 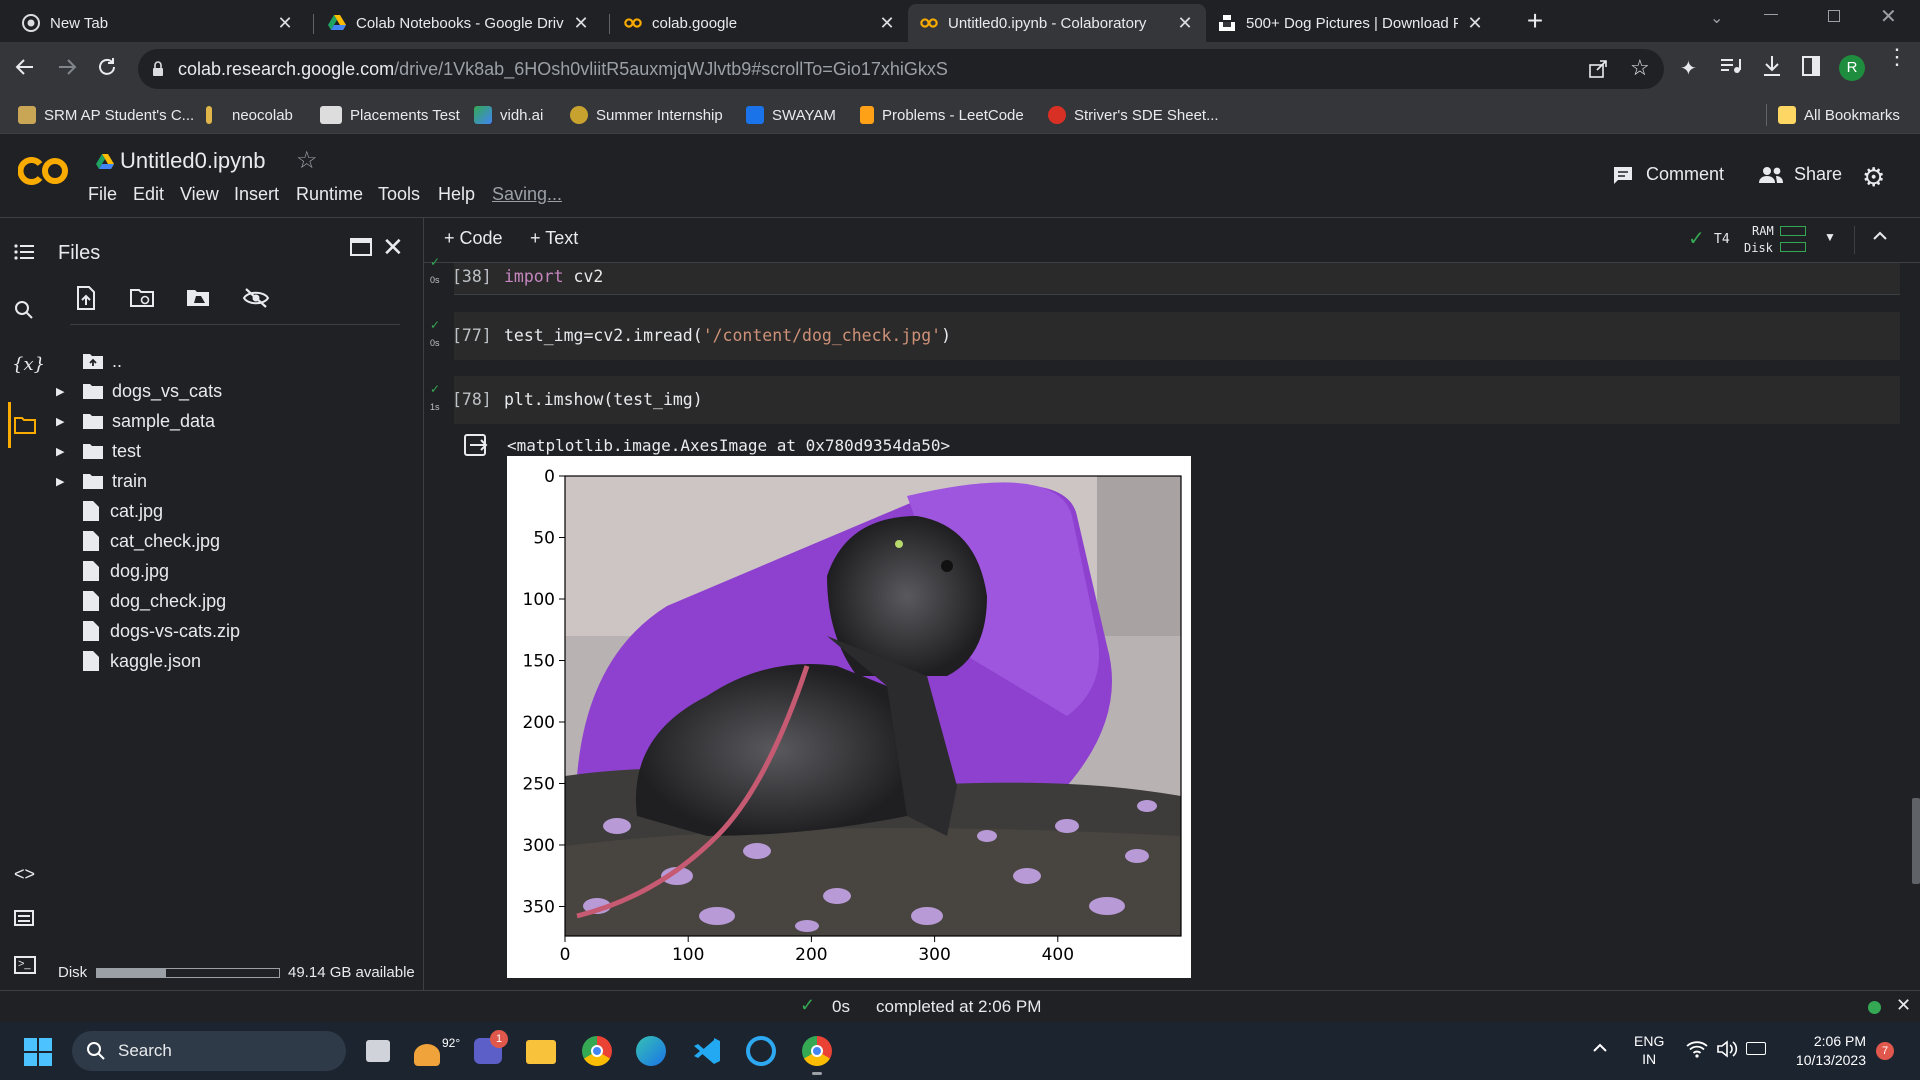 What do you see at coordinates (393, 247) in the screenshot?
I see `close-panel-icon: ✕` at bounding box center [393, 247].